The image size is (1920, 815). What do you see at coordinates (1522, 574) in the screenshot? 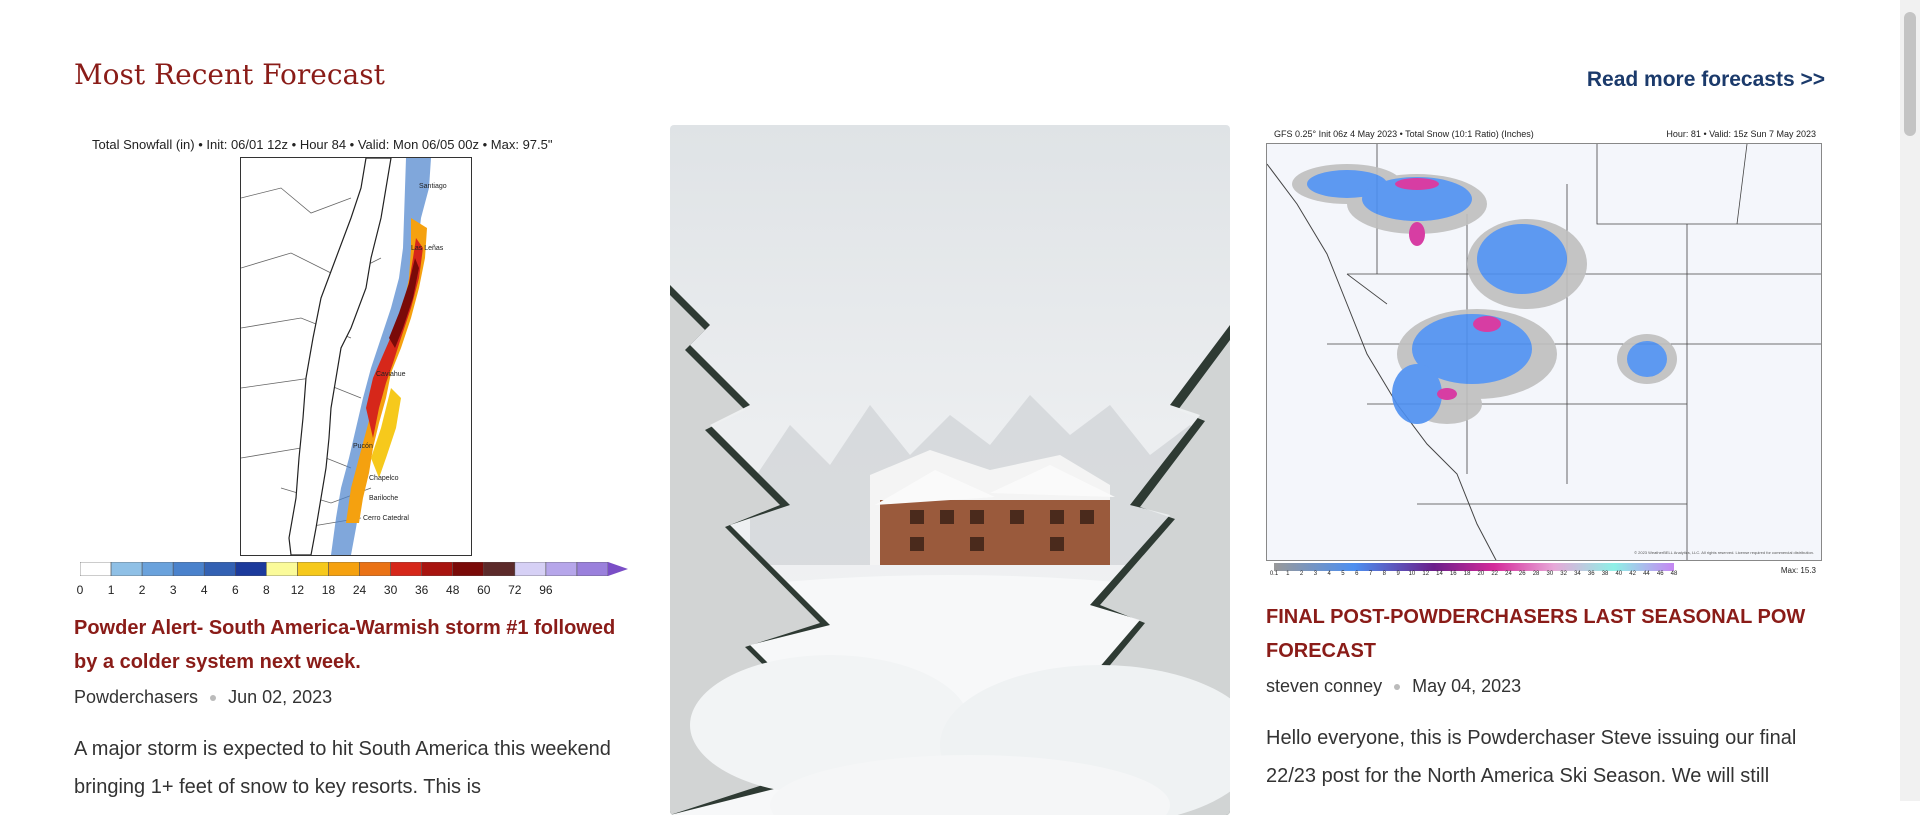
I see `scale-tick-label: 26` at bounding box center [1522, 574].